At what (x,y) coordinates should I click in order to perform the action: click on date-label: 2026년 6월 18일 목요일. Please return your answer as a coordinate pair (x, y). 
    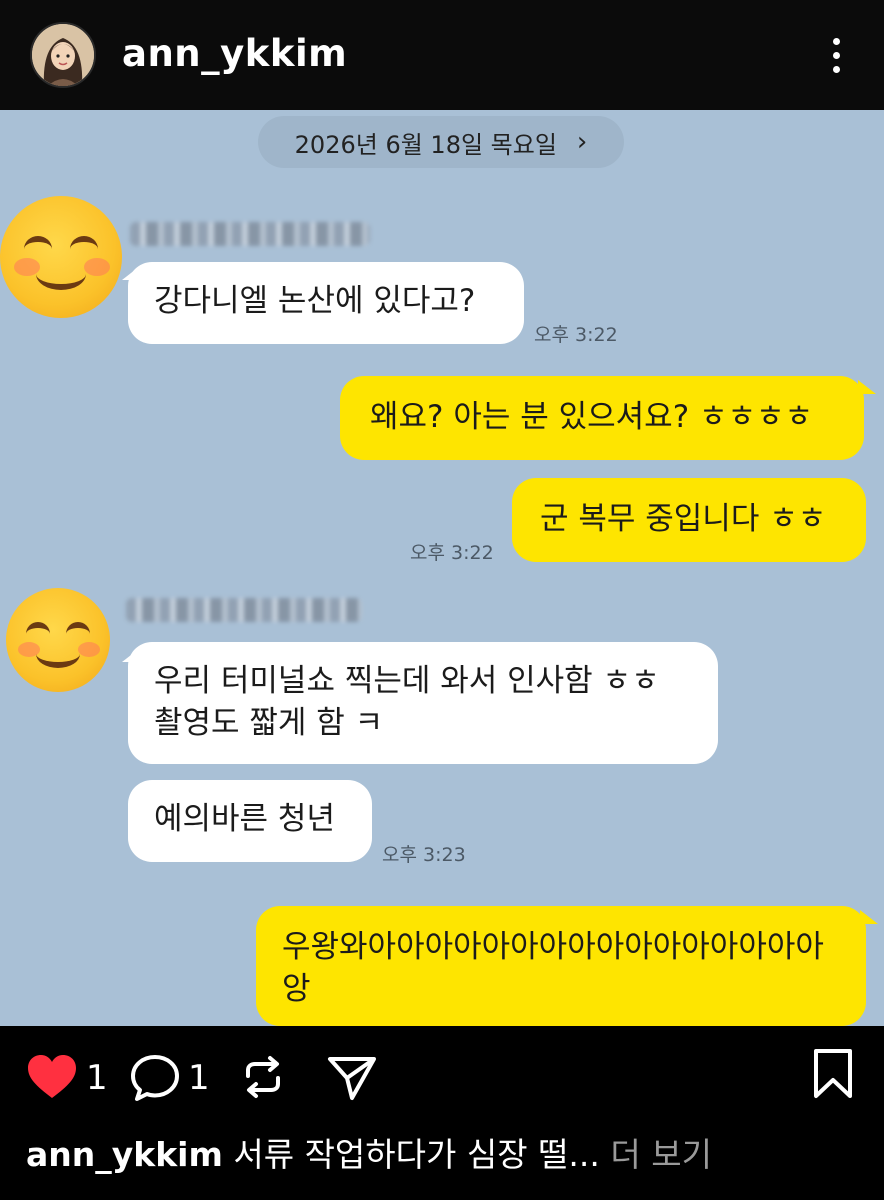
    Looking at the image, I should click on (425, 144).